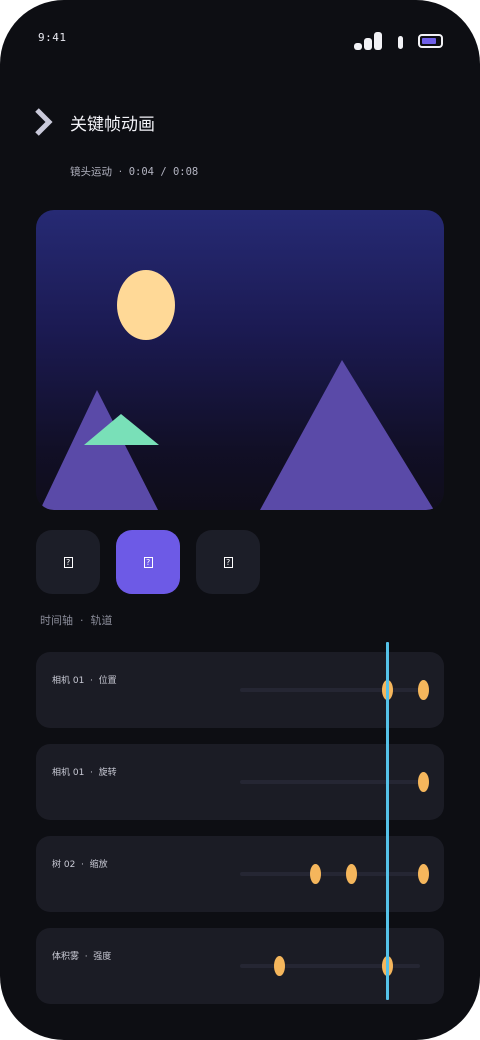 This screenshot has height=1040, width=480. What do you see at coordinates (146, 305) in the screenshot?
I see `moon-shape` at bounding box center [146, 305].